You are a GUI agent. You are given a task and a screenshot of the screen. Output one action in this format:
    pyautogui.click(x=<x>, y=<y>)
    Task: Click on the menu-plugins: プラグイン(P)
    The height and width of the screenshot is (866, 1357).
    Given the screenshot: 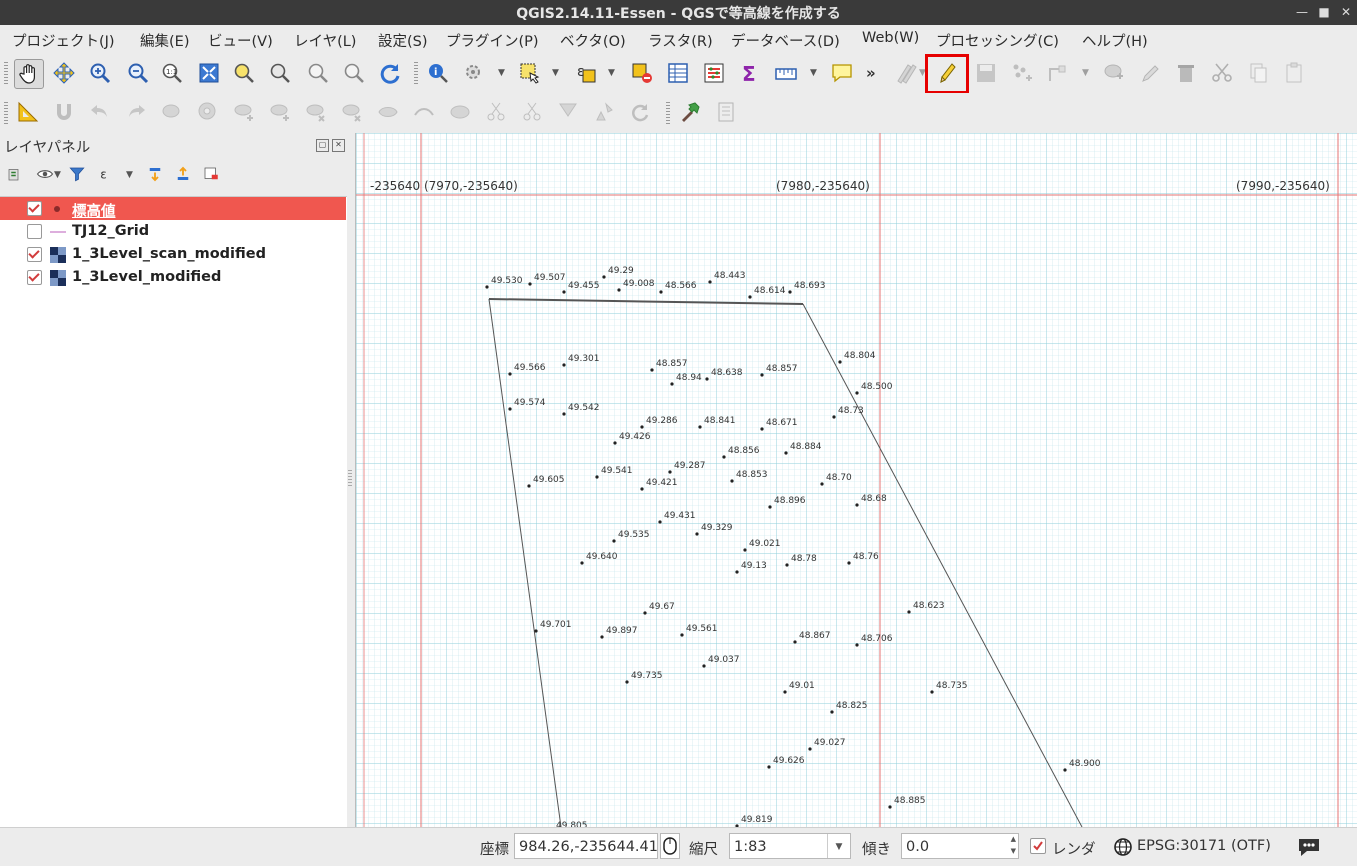 What is the action you would take?
    pyautogui.click(x=492, y=40)
    